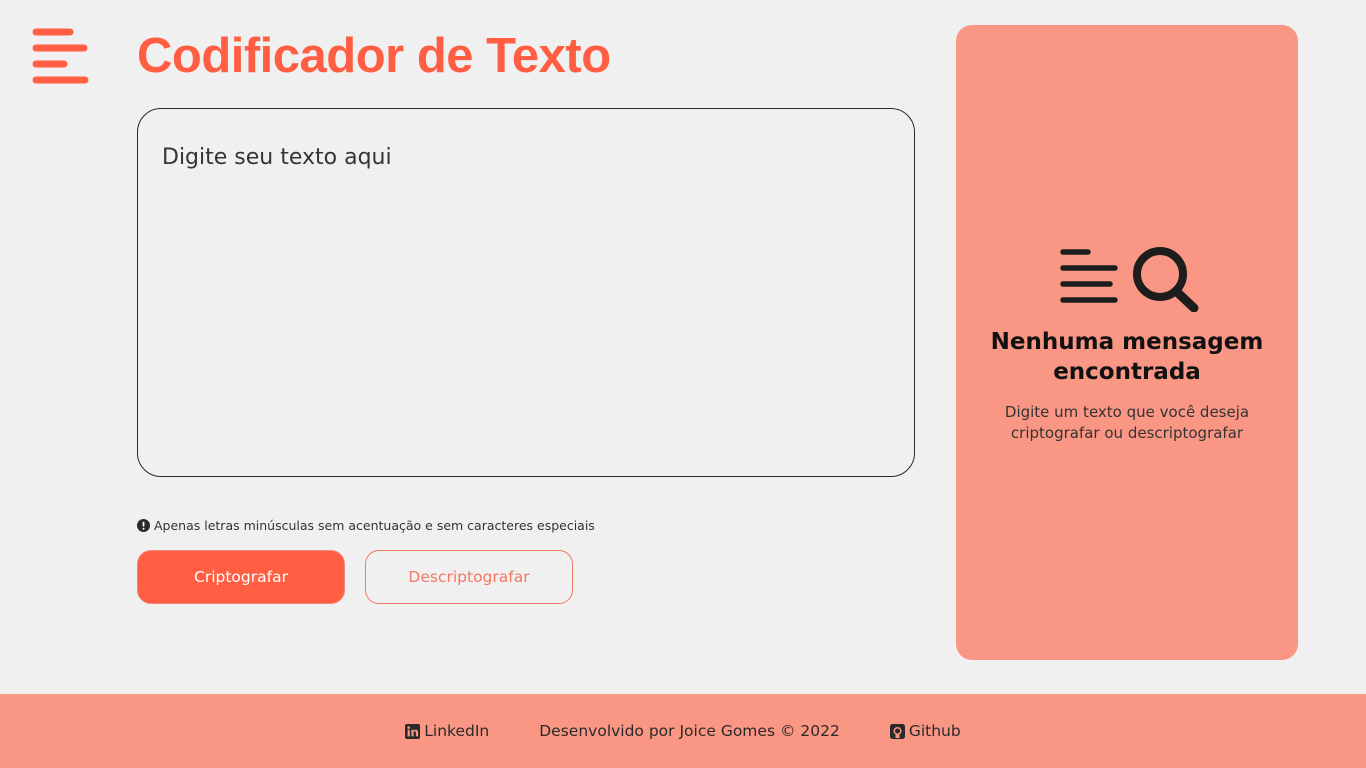  Describe the element at coordinates (241, 577) in the screenshot. I see `encrypt-button: Criptografar` at that location.